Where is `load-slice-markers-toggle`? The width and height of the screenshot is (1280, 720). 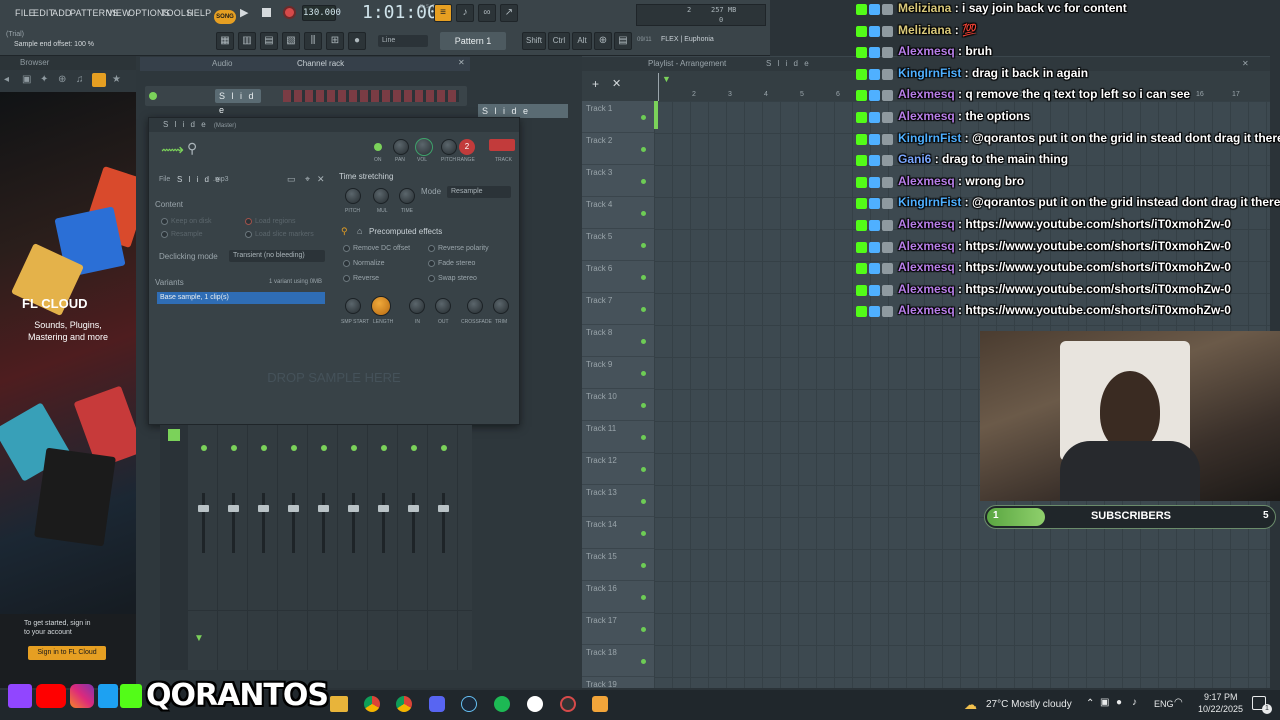
load-slice-markers-toggle is located at coordinates (248, 234).